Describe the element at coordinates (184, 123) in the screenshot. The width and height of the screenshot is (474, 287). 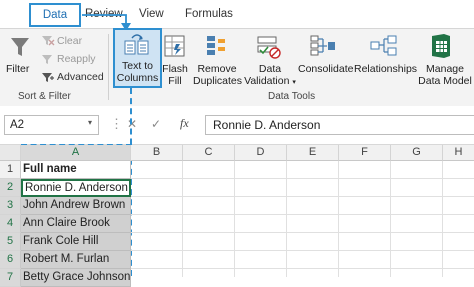
I see `fx-icon: fx` at that location.